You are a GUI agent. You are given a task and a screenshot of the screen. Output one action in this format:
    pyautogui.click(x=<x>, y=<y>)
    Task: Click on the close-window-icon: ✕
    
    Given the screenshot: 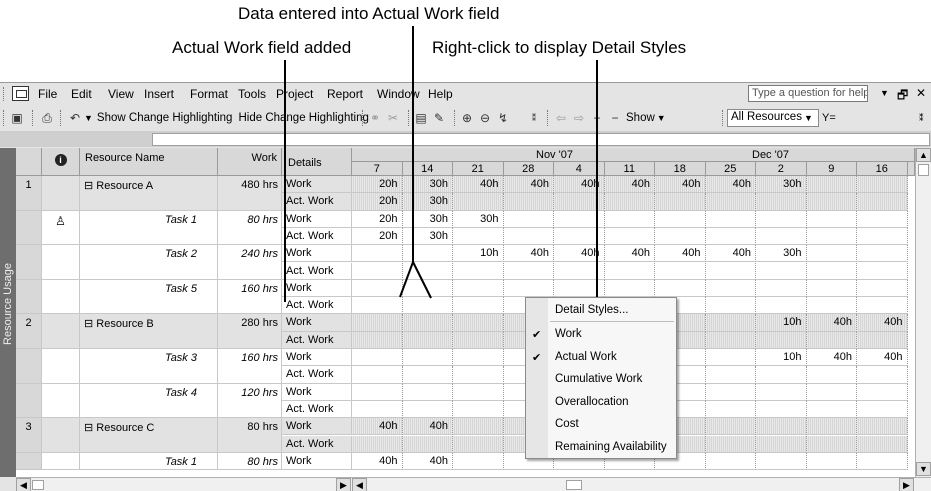 What is the action you would take?
    pyautogui.click(x=921, y=93)
    